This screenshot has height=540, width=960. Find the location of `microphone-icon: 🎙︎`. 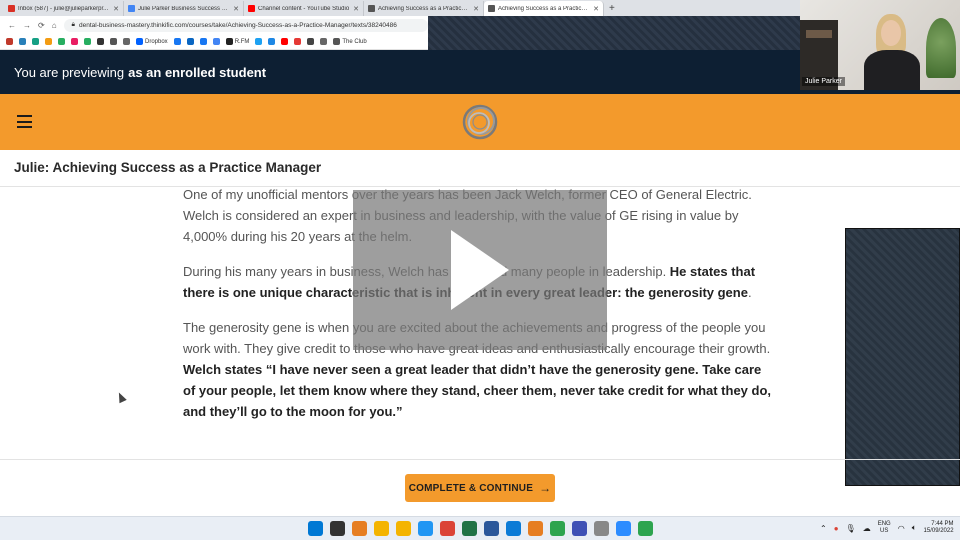

microphone-icon: 🎙︎ is located at coordinates (851, 528).